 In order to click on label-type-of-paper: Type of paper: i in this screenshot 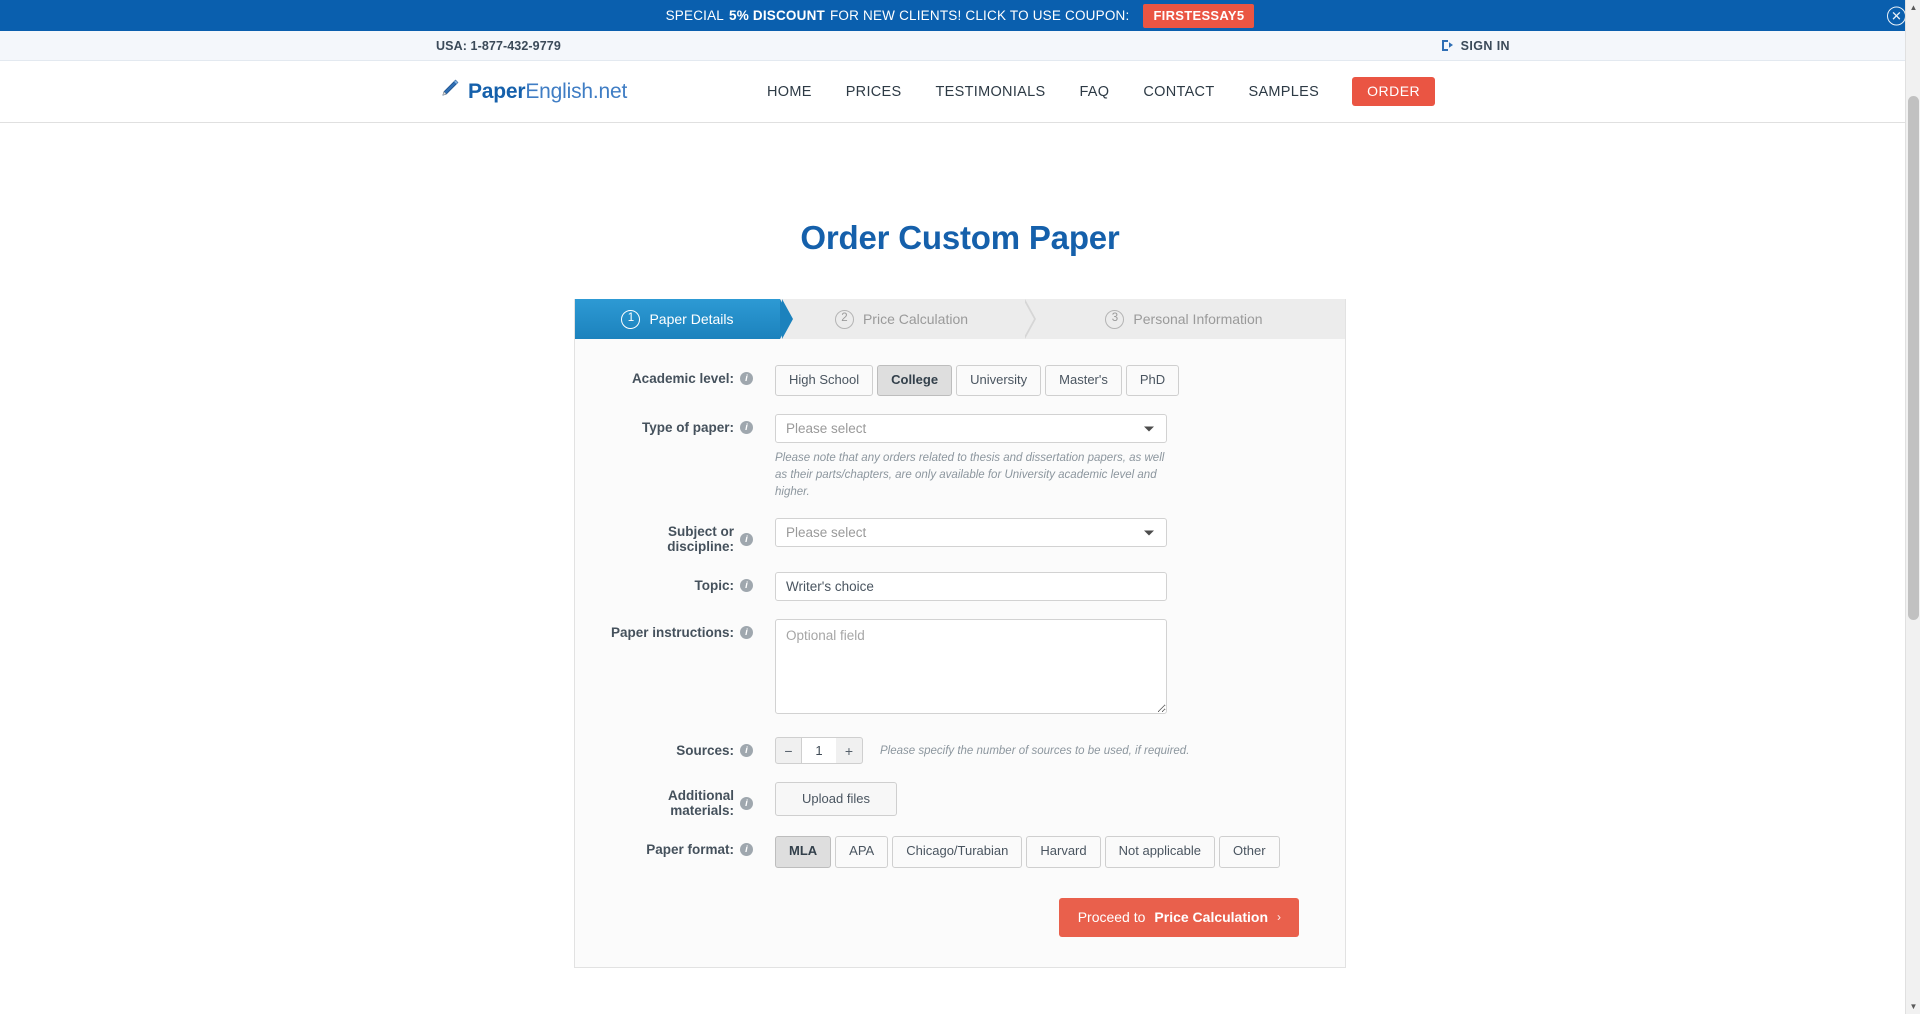, I will do `click(677, 424)`.